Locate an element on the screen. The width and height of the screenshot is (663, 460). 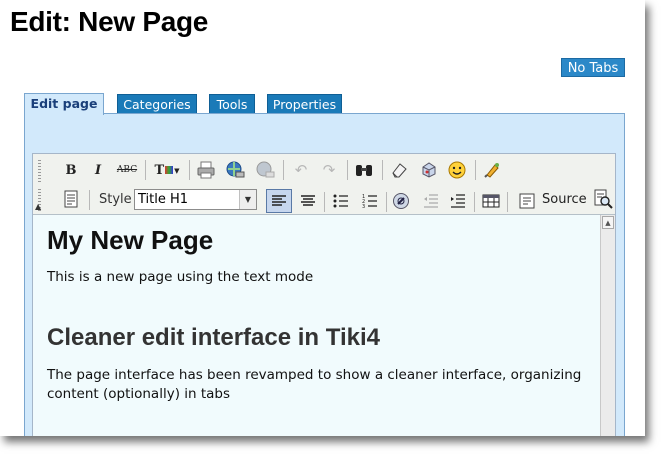
link-icon is located at coordinates (235, 170).